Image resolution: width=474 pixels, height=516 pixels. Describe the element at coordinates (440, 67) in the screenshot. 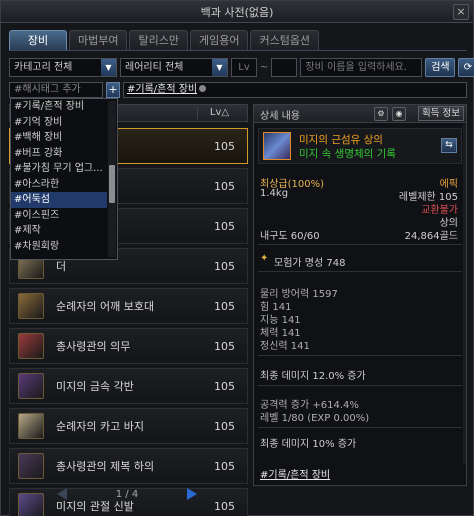

I see `search-button: 검색` at that location.